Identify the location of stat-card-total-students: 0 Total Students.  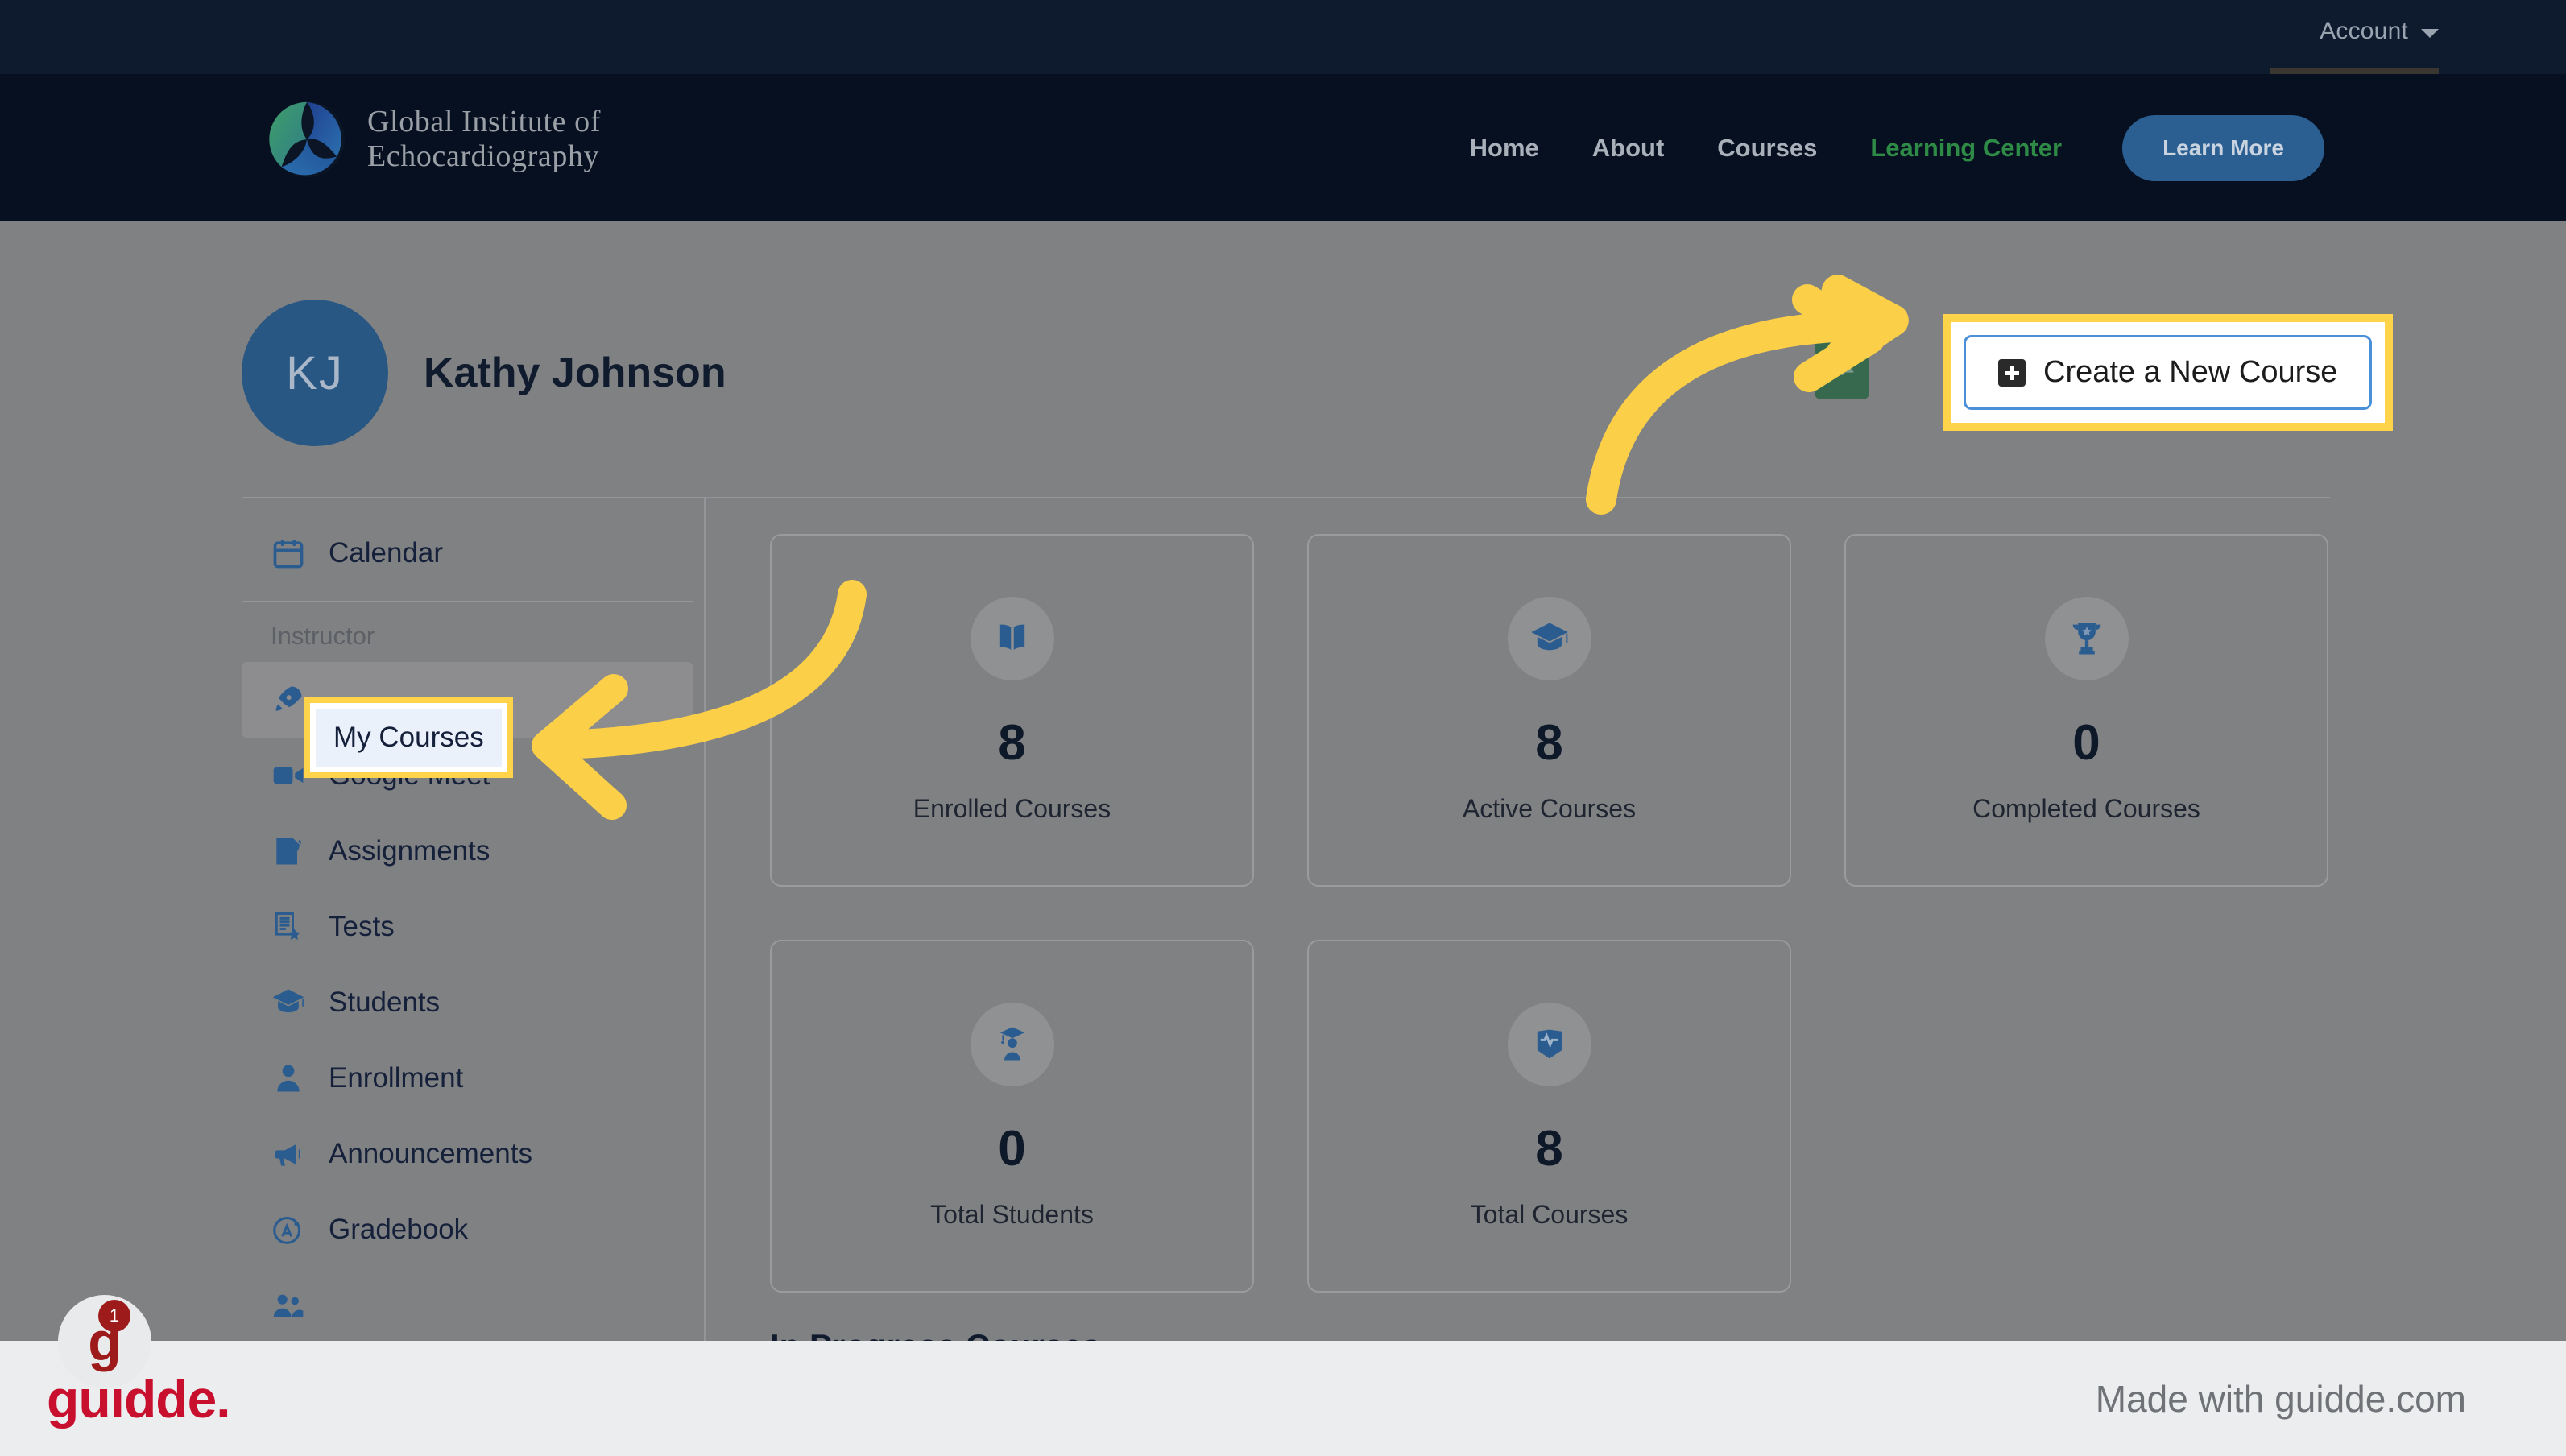
(1012, 1116).